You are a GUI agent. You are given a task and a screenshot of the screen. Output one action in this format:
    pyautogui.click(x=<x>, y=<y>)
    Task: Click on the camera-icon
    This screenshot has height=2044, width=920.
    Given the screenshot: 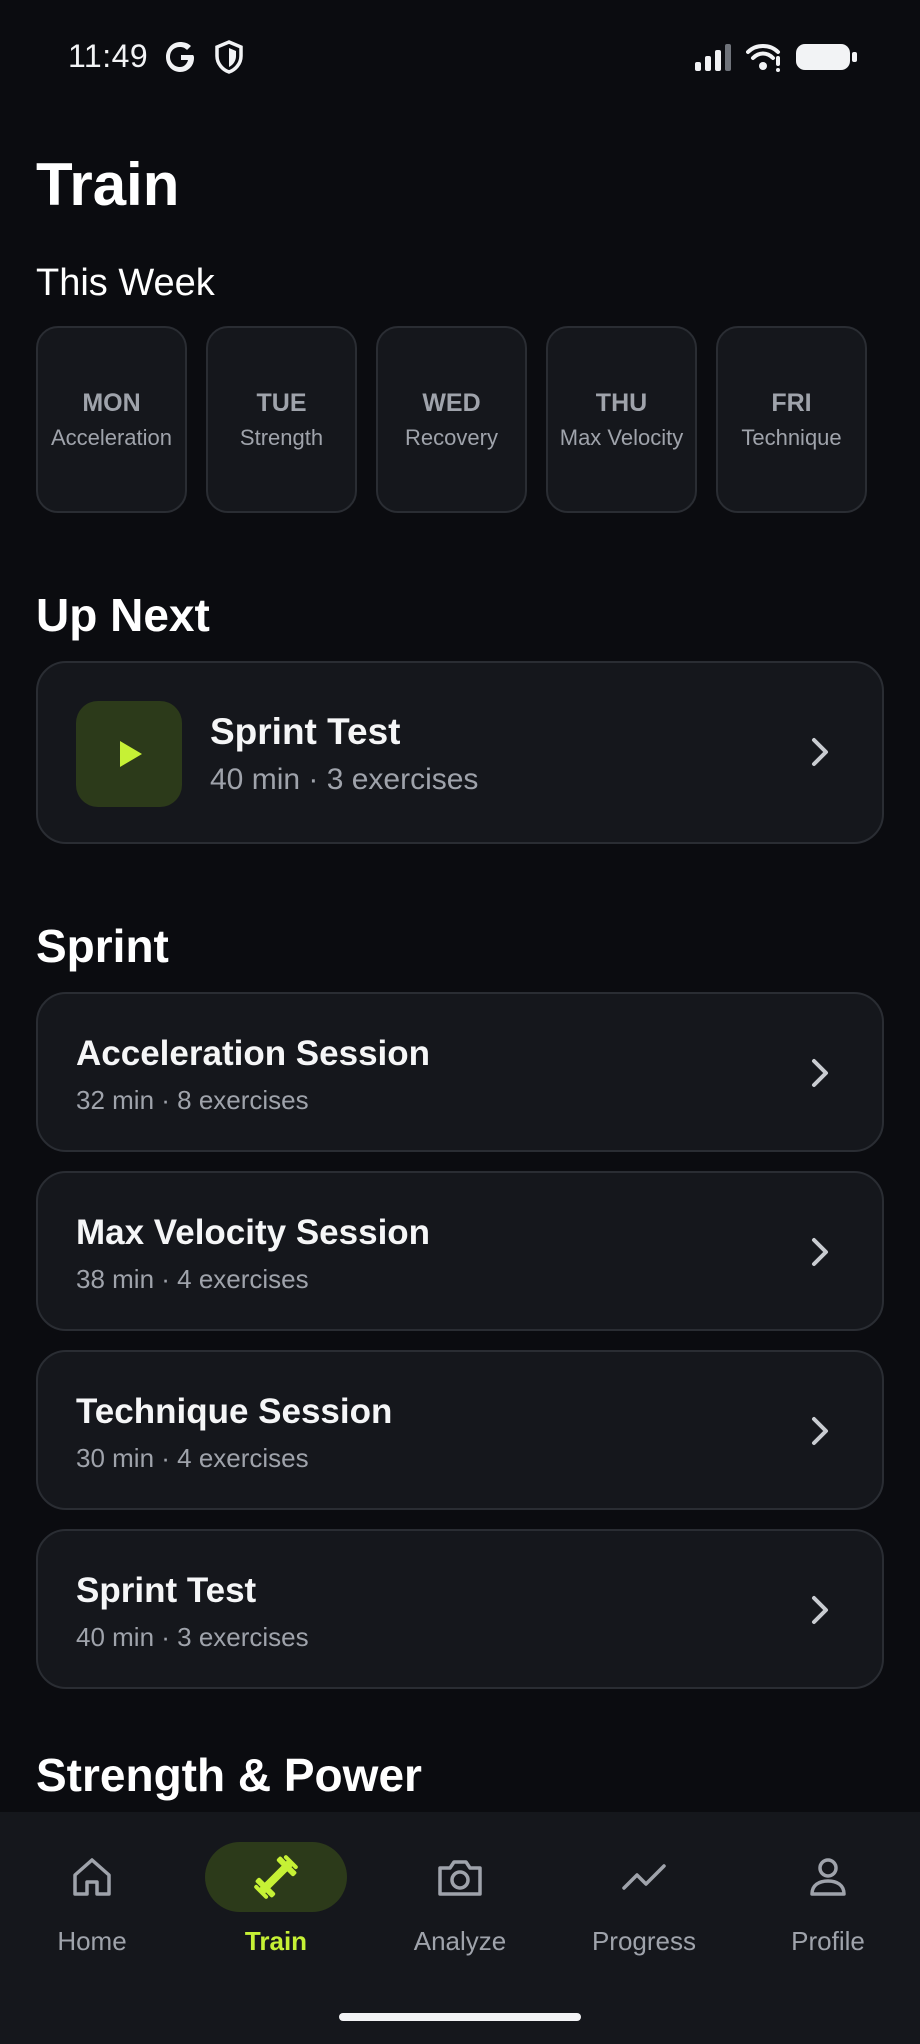 What is the action you would take?
    pyautogui.click(x=460, y=1878)
    